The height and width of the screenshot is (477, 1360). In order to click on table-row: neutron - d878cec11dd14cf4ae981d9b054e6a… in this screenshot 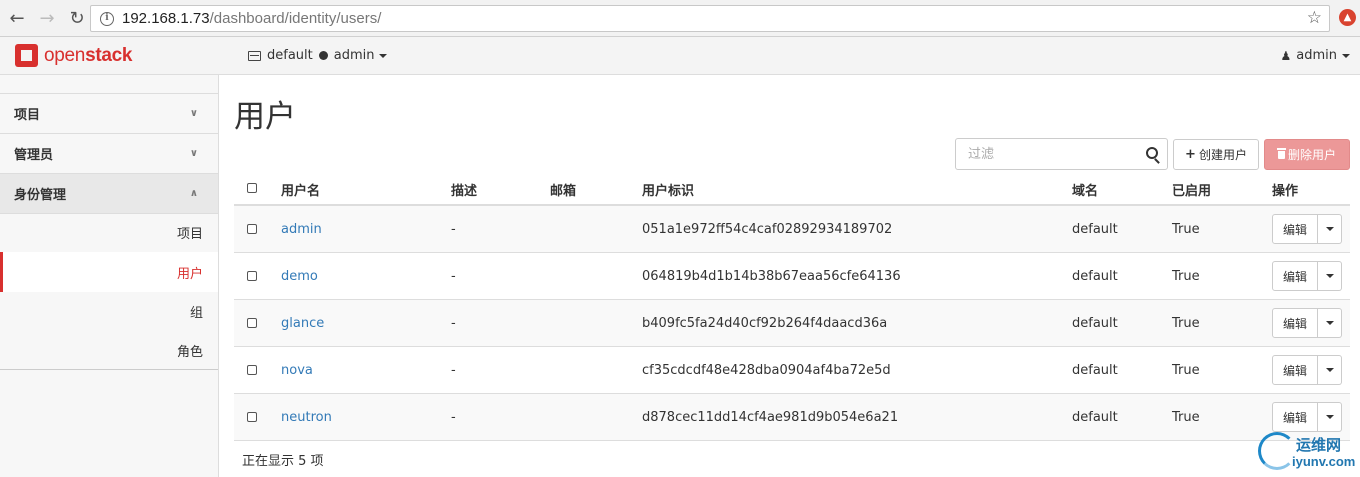, I will do `click(792, 417)`.